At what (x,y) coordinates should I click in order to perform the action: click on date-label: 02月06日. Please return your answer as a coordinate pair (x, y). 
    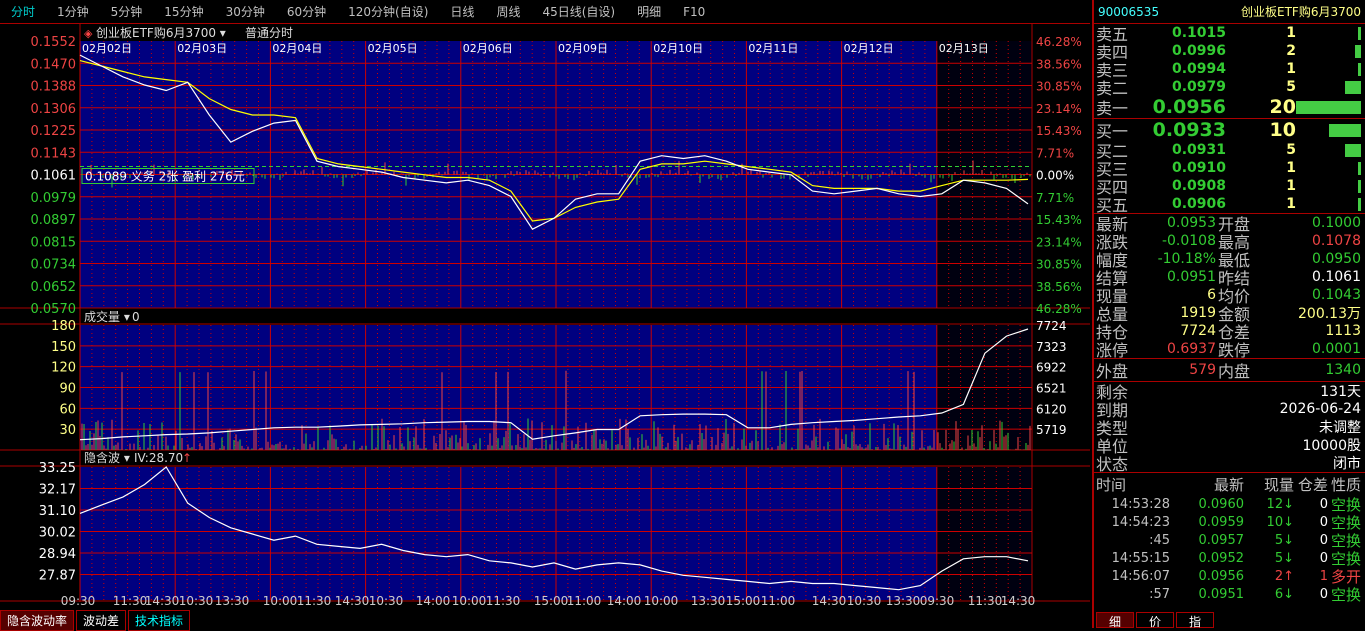
    Looking at the image, I should click on (488, 48).